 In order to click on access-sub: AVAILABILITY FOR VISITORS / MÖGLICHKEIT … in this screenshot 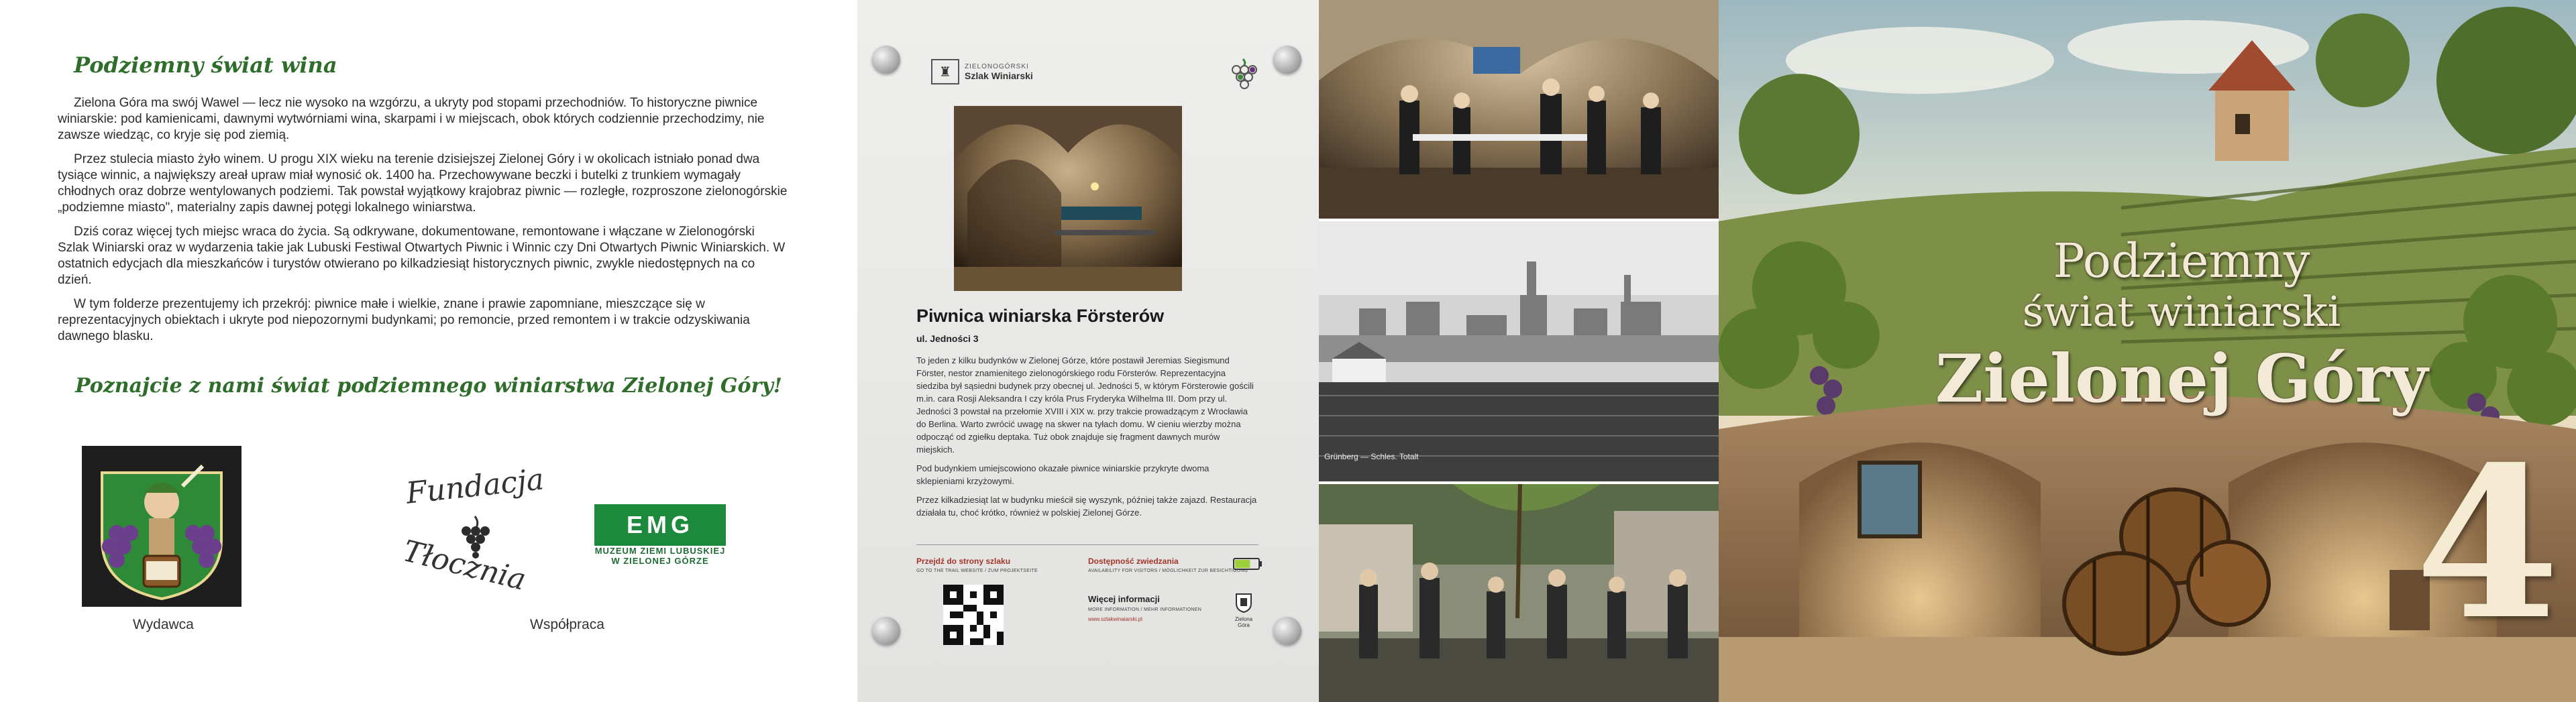, I will do `click(1168, 571)`.